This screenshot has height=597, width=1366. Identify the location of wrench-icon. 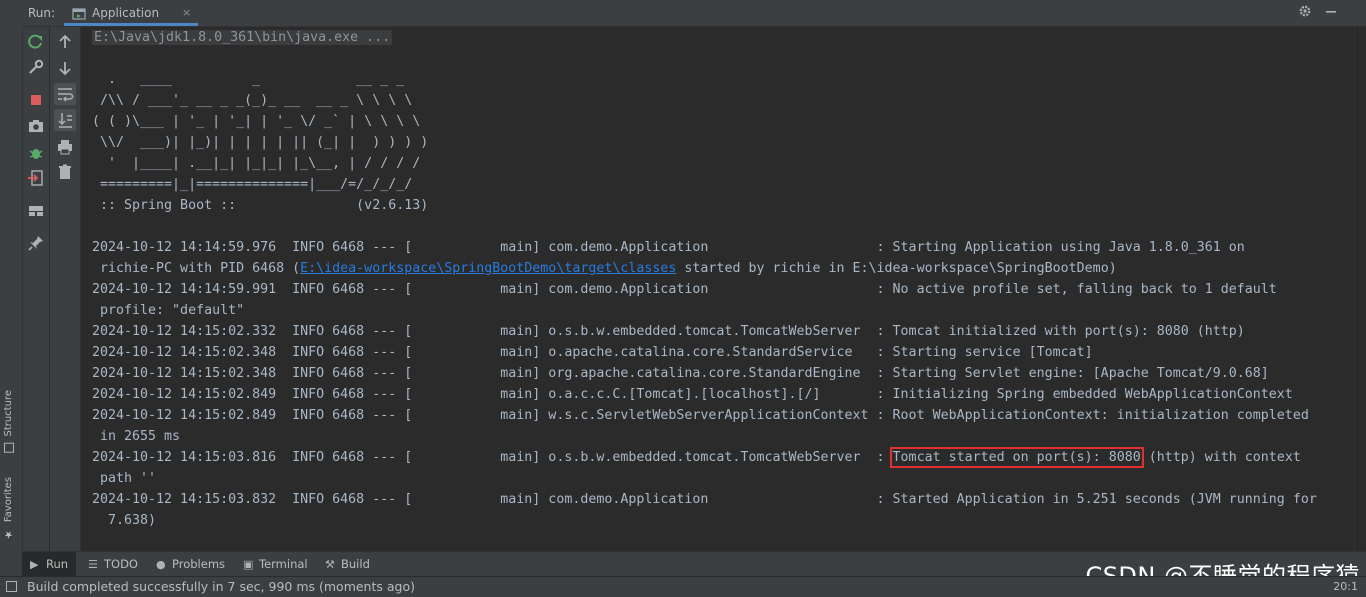
(36, 67).